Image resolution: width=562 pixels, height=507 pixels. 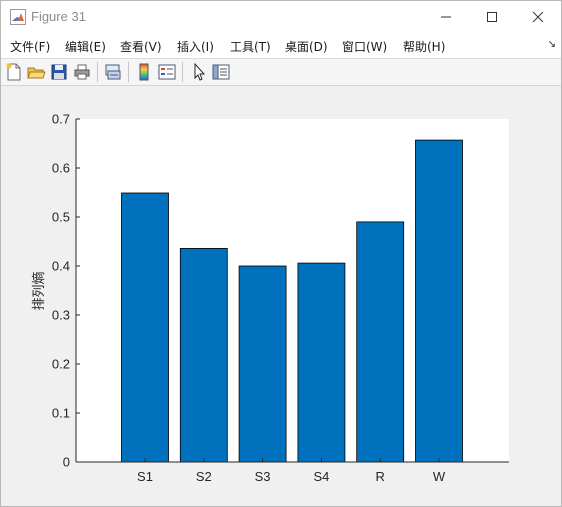 What do you see at coordinates (145, 327) in the screenshot?
I see `bar-s1` at bounding box center [145, 327].